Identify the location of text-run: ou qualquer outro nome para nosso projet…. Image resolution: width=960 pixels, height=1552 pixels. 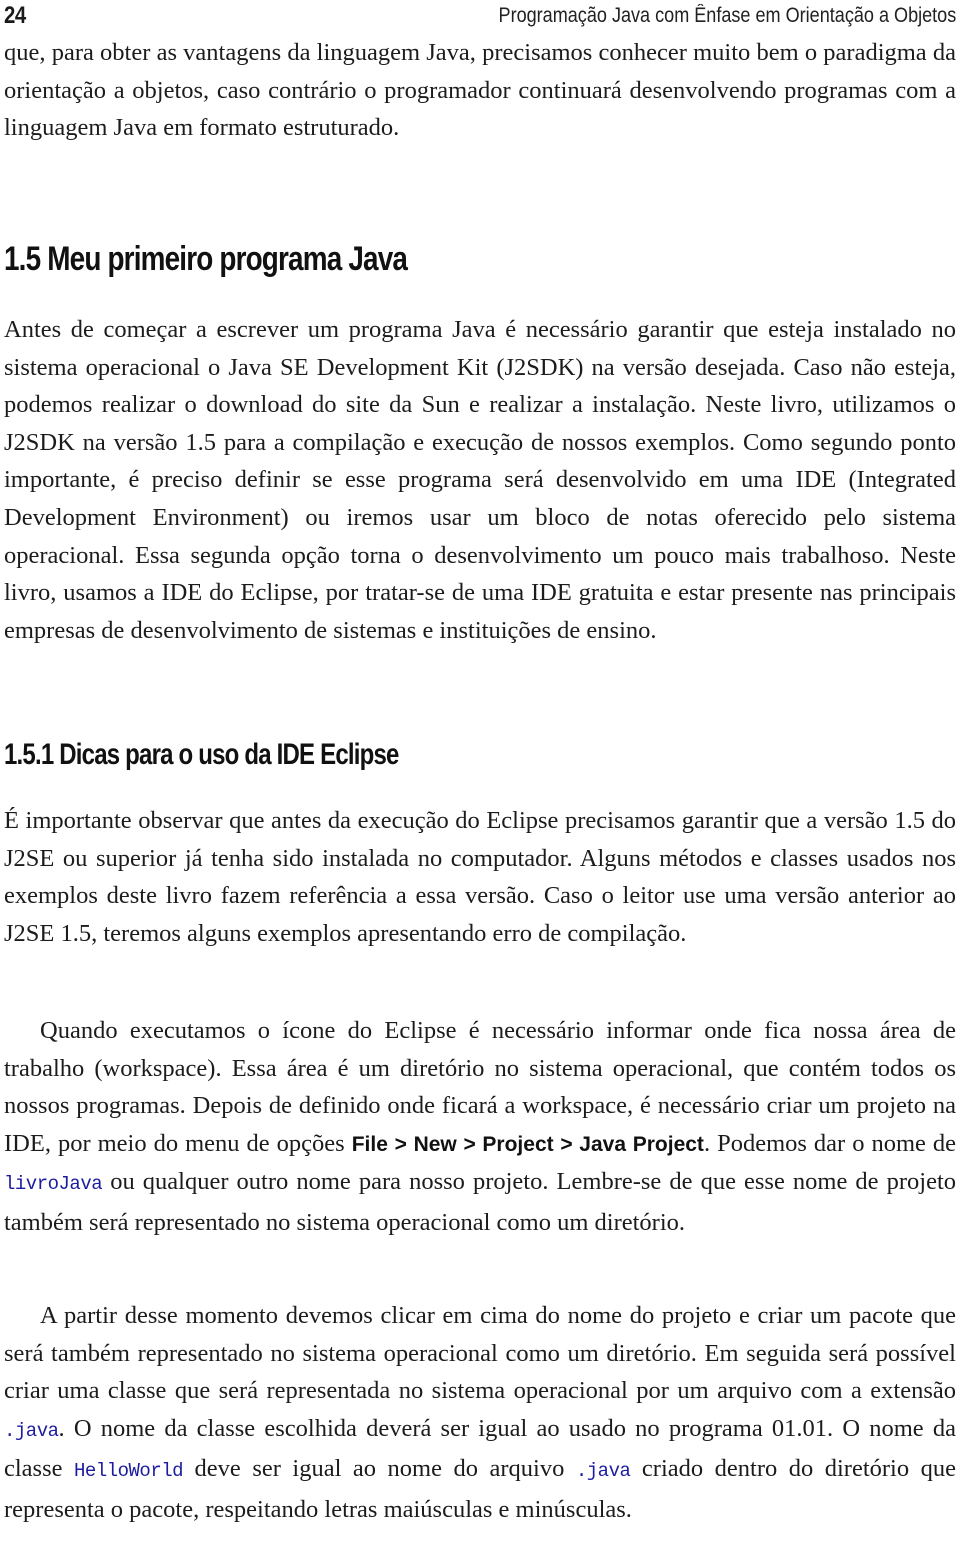
(480, 1202).